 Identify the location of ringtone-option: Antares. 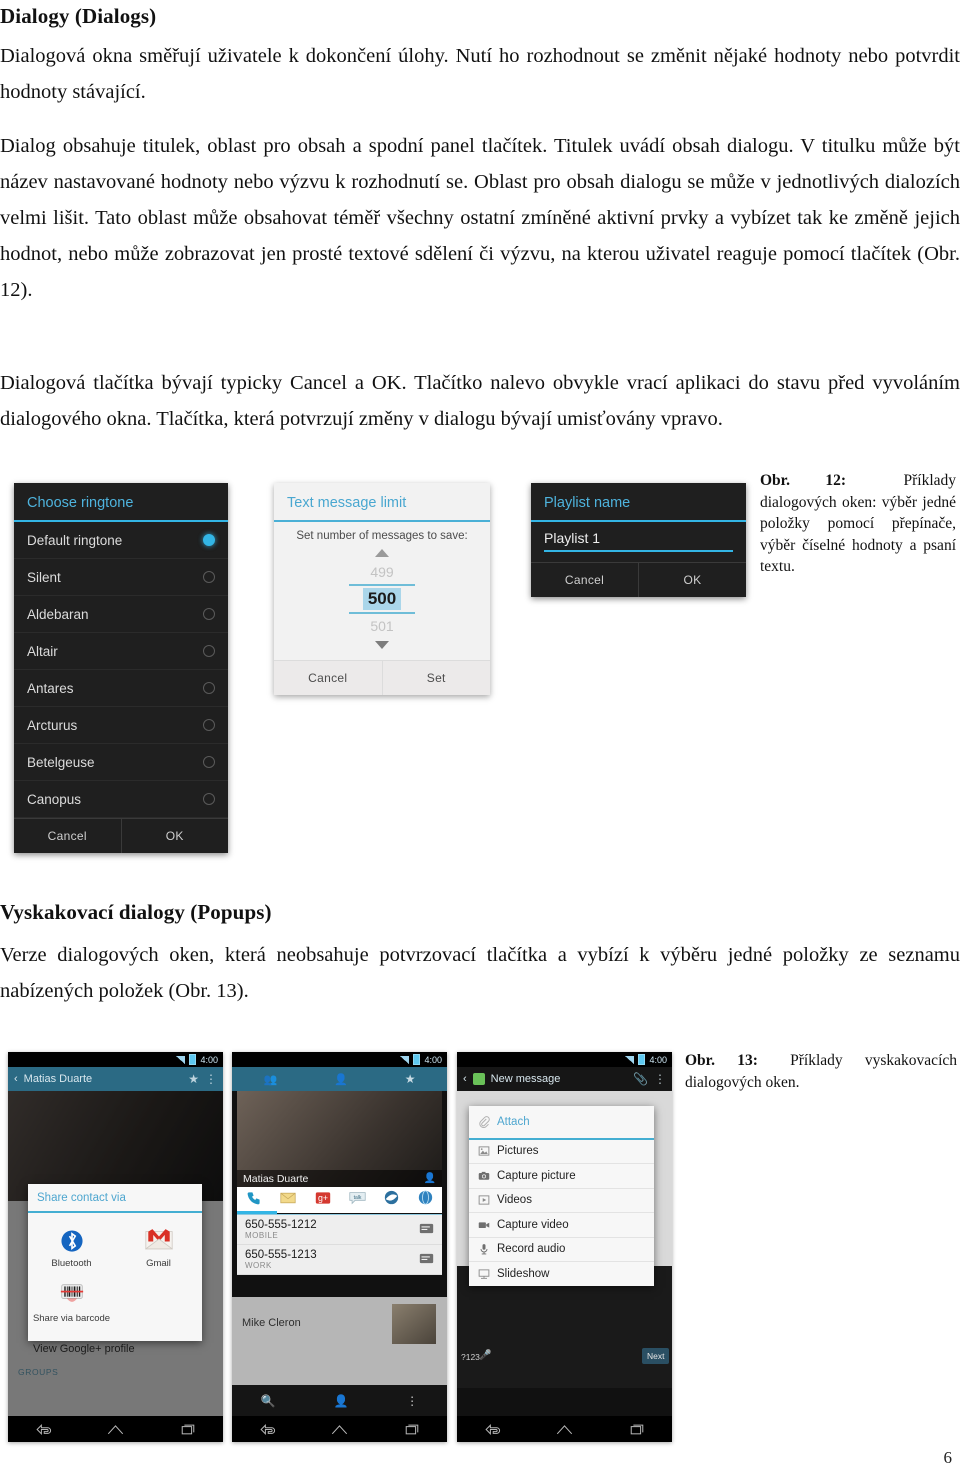
(121, 688).